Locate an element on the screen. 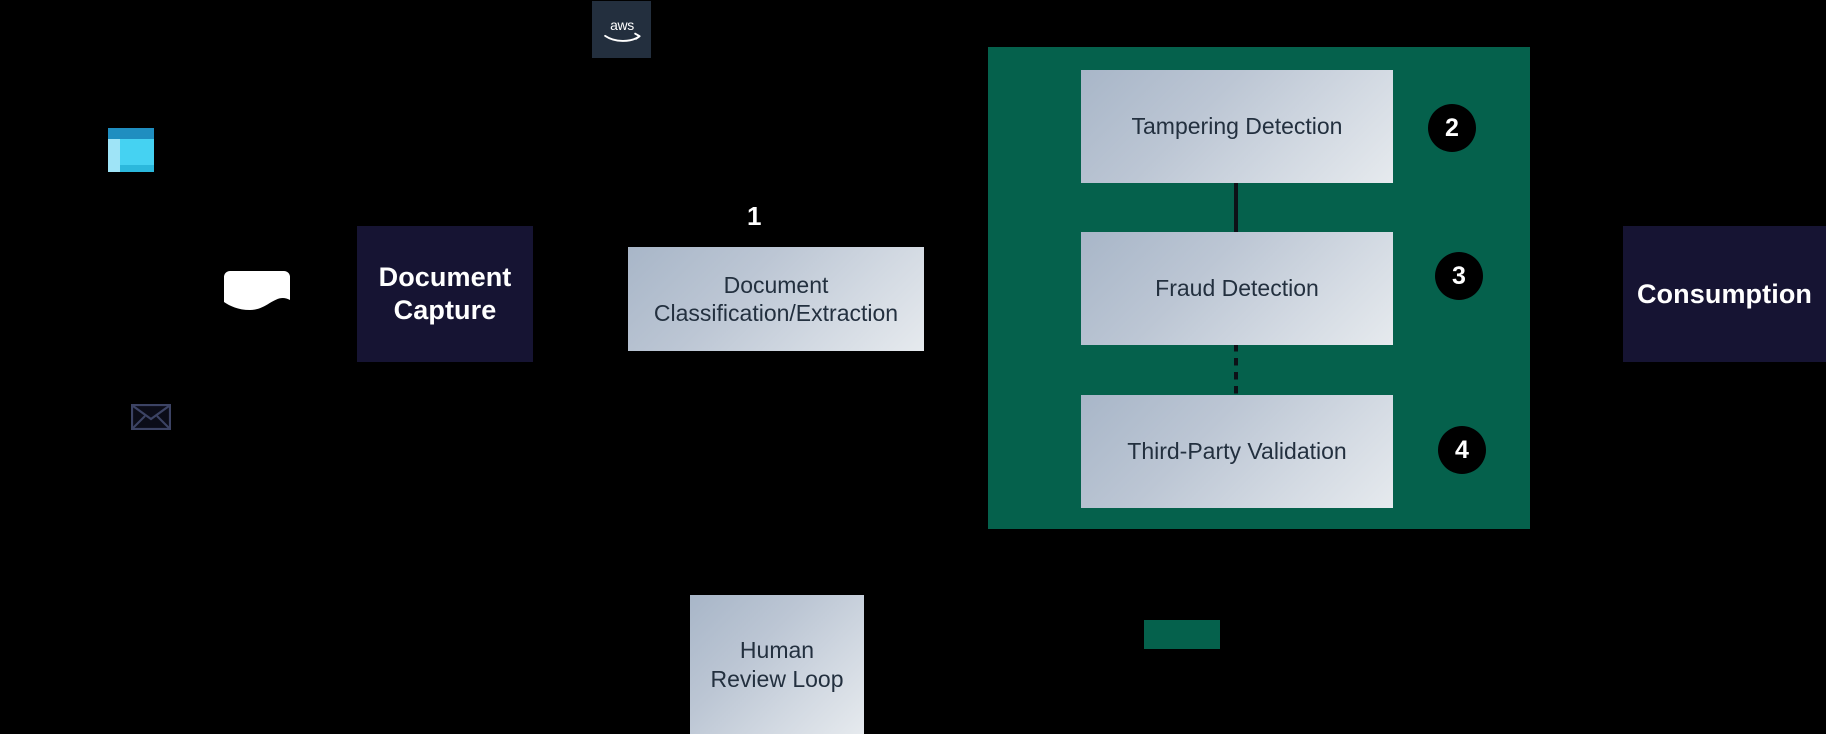 This screenshot has height=734, width=1826. stage-consumption: Consumption is located at coordinates (1724, 294).